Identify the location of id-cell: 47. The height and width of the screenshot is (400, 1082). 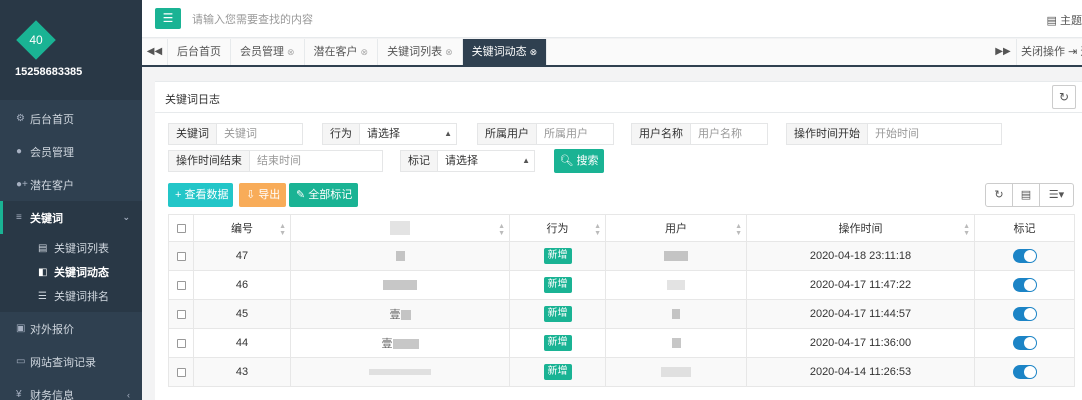
(242, 256).